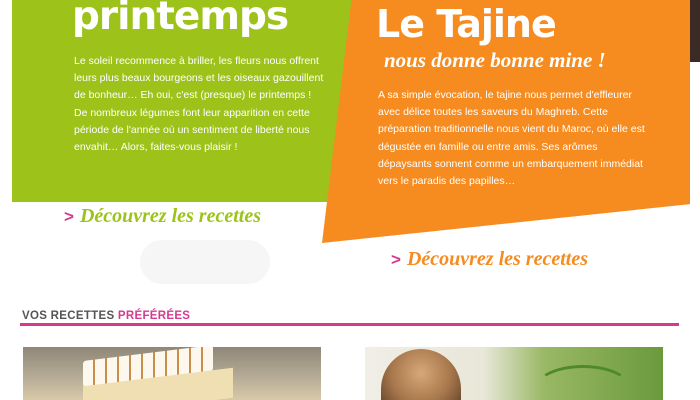 This screenshot has width=700, height=400. I want to click on recipe-photo-pastry, so click(172, 373).